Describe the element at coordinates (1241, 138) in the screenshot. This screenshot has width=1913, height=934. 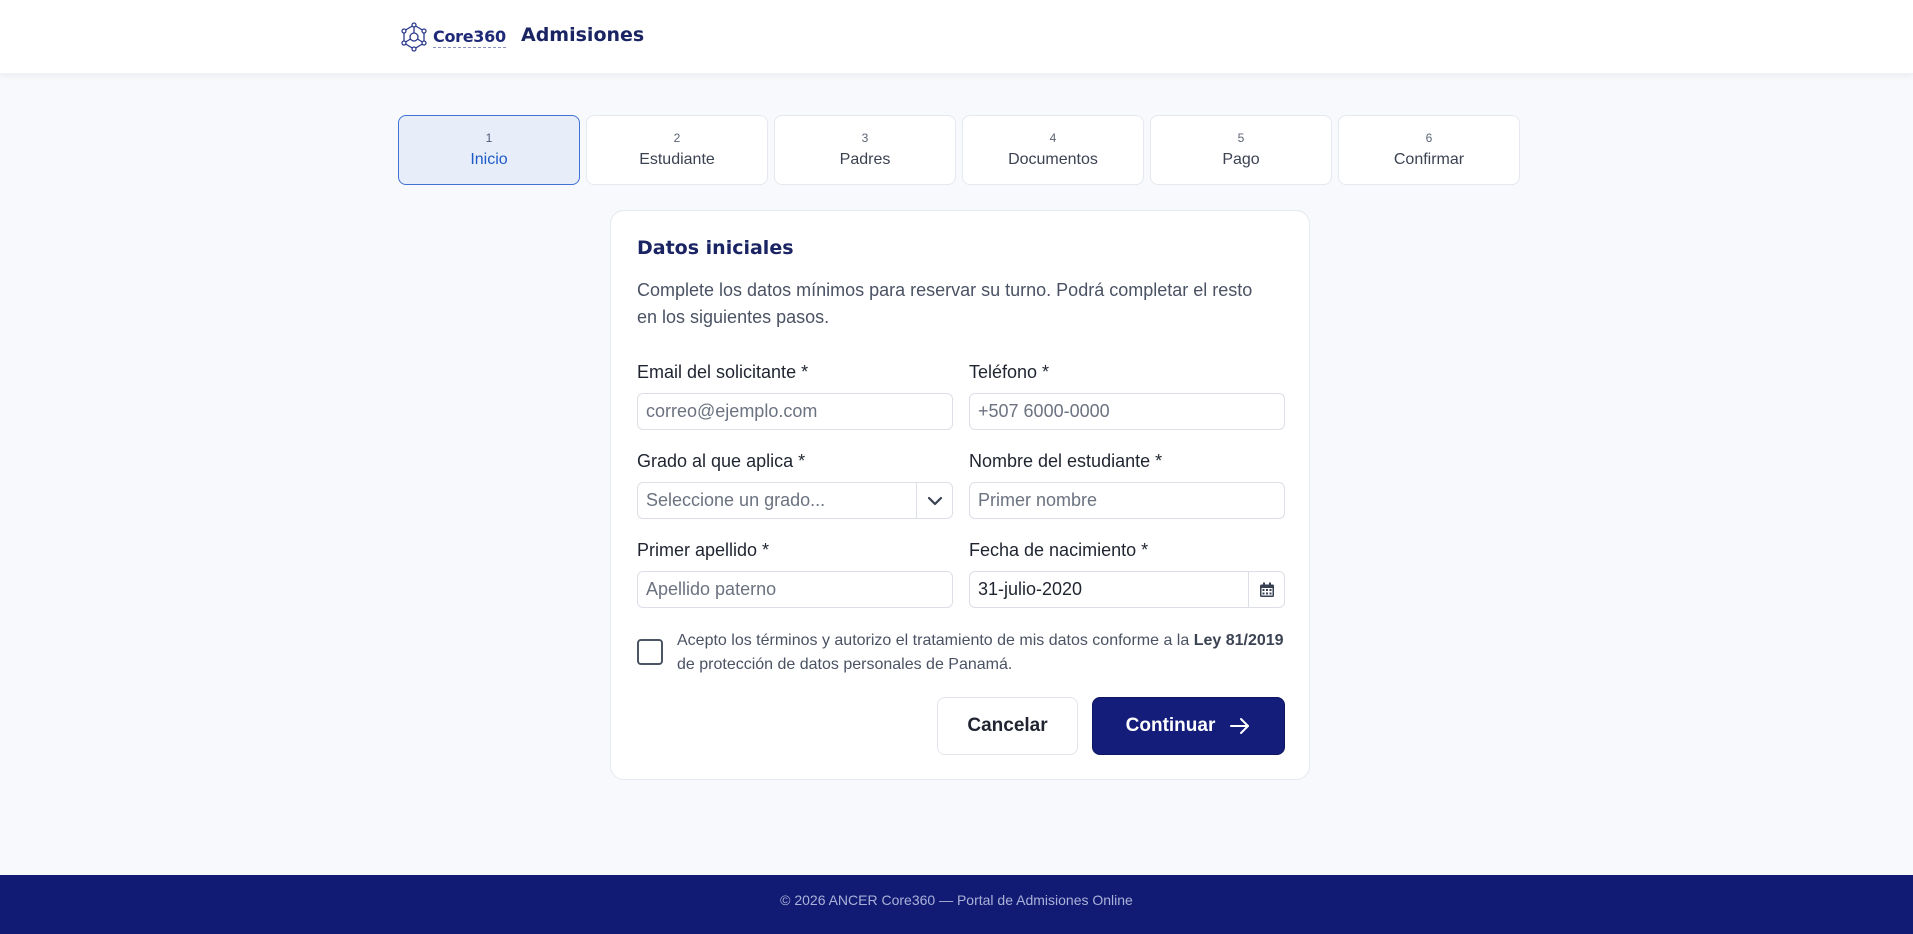
I see `step-number: 5` at that location.